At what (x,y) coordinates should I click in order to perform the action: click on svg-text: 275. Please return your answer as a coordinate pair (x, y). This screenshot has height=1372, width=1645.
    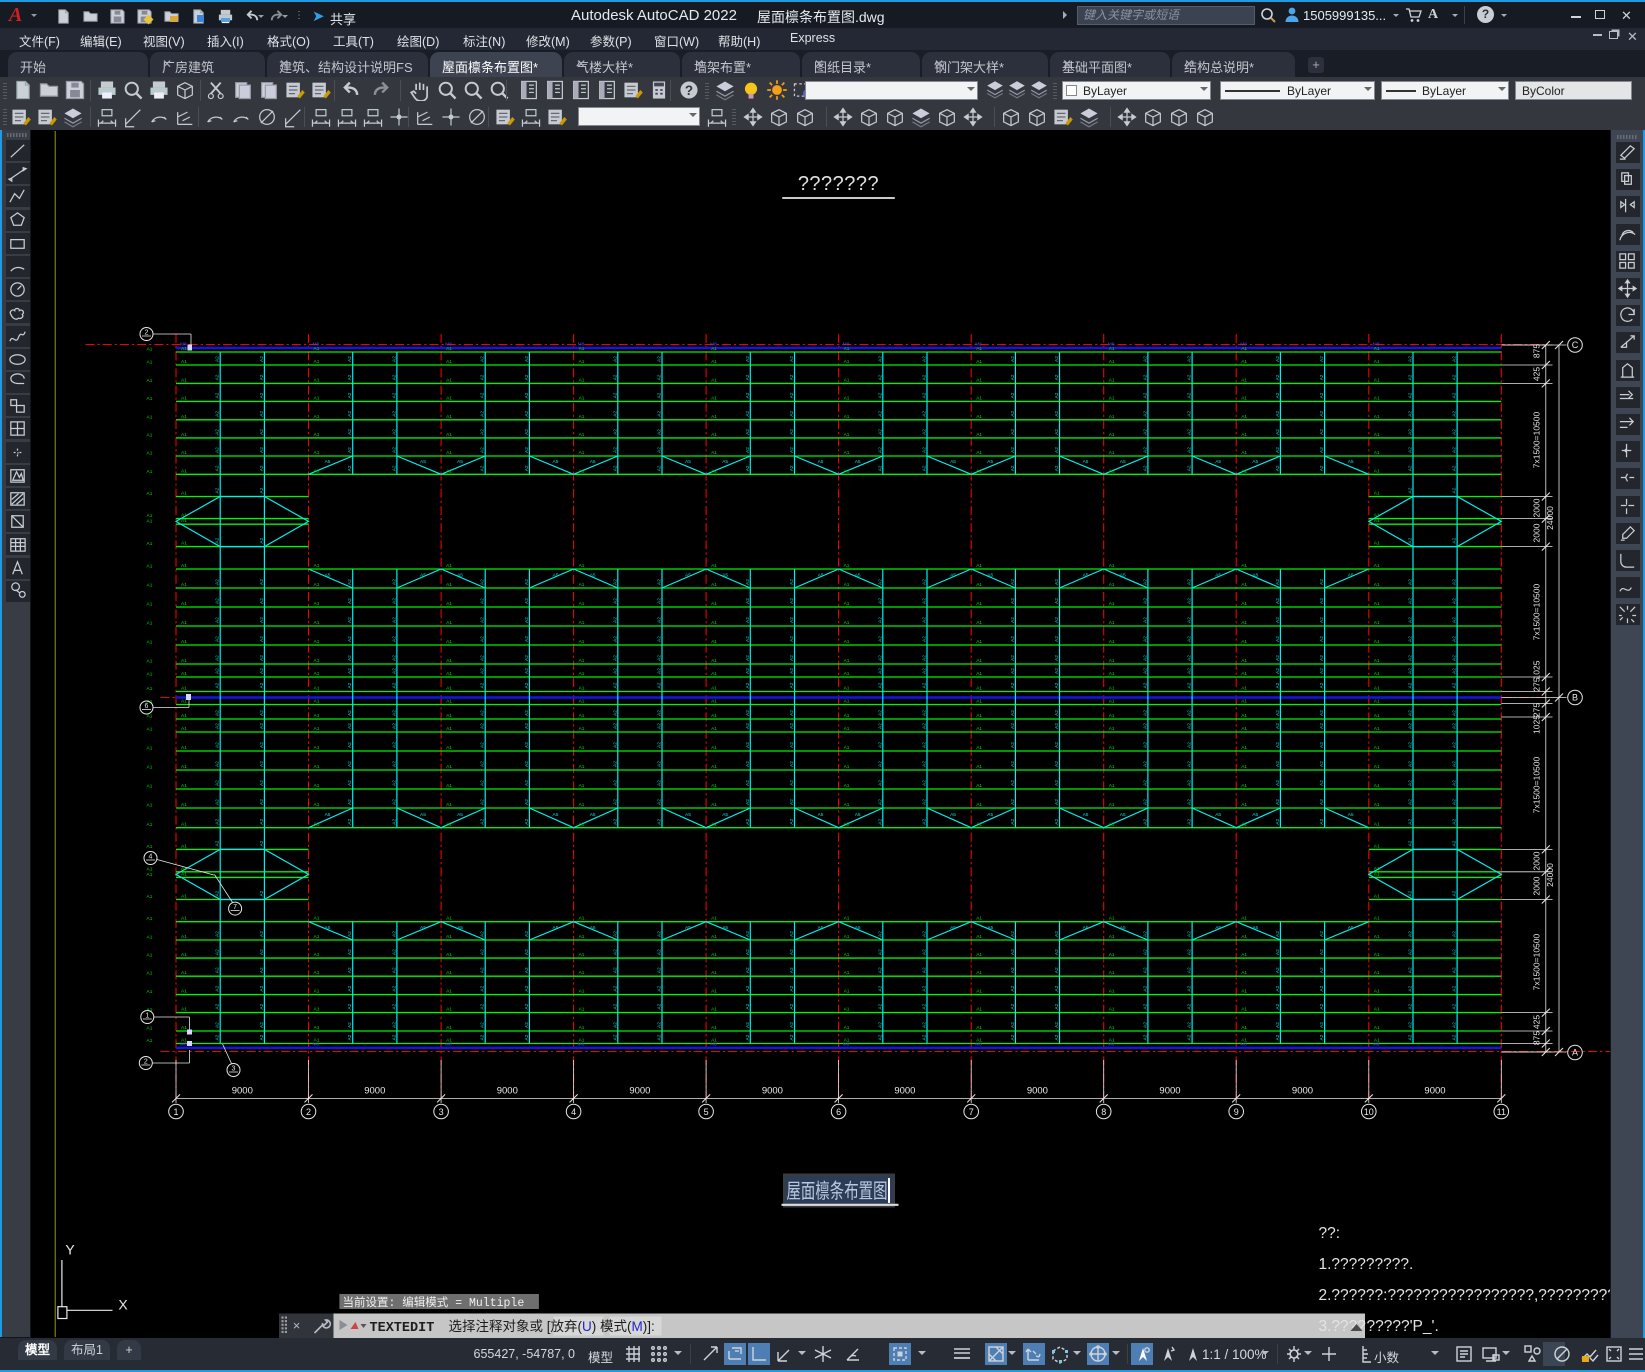
    Looking at the image, I should click on (1536, 710).